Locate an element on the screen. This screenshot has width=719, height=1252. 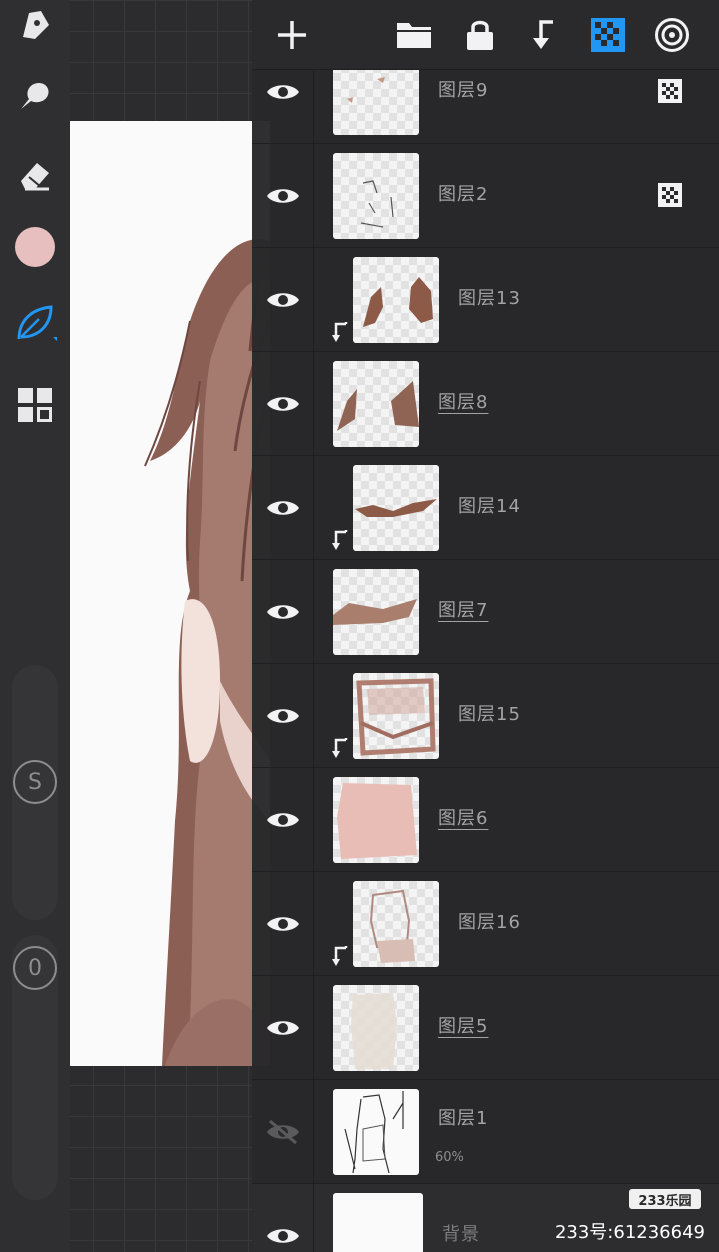
layer-row: 图层16 is located at coordinates (485, 924).